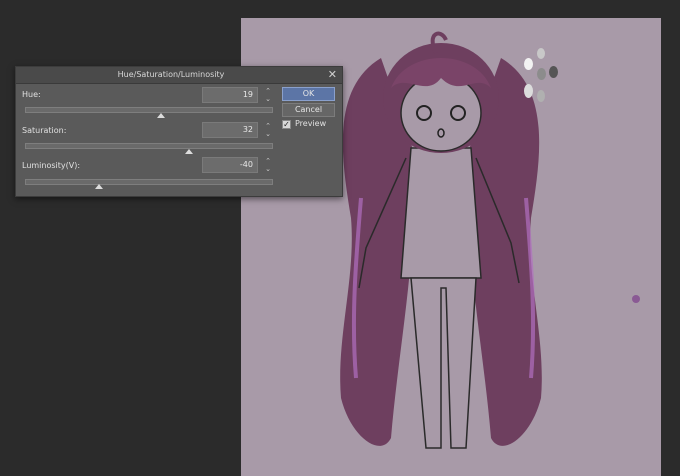 This screenshot has width=680, height=476. What do you see at coordinates (541, 96) in the screenshot?
I see `swatch-silver` at bounding box center [541, 96].